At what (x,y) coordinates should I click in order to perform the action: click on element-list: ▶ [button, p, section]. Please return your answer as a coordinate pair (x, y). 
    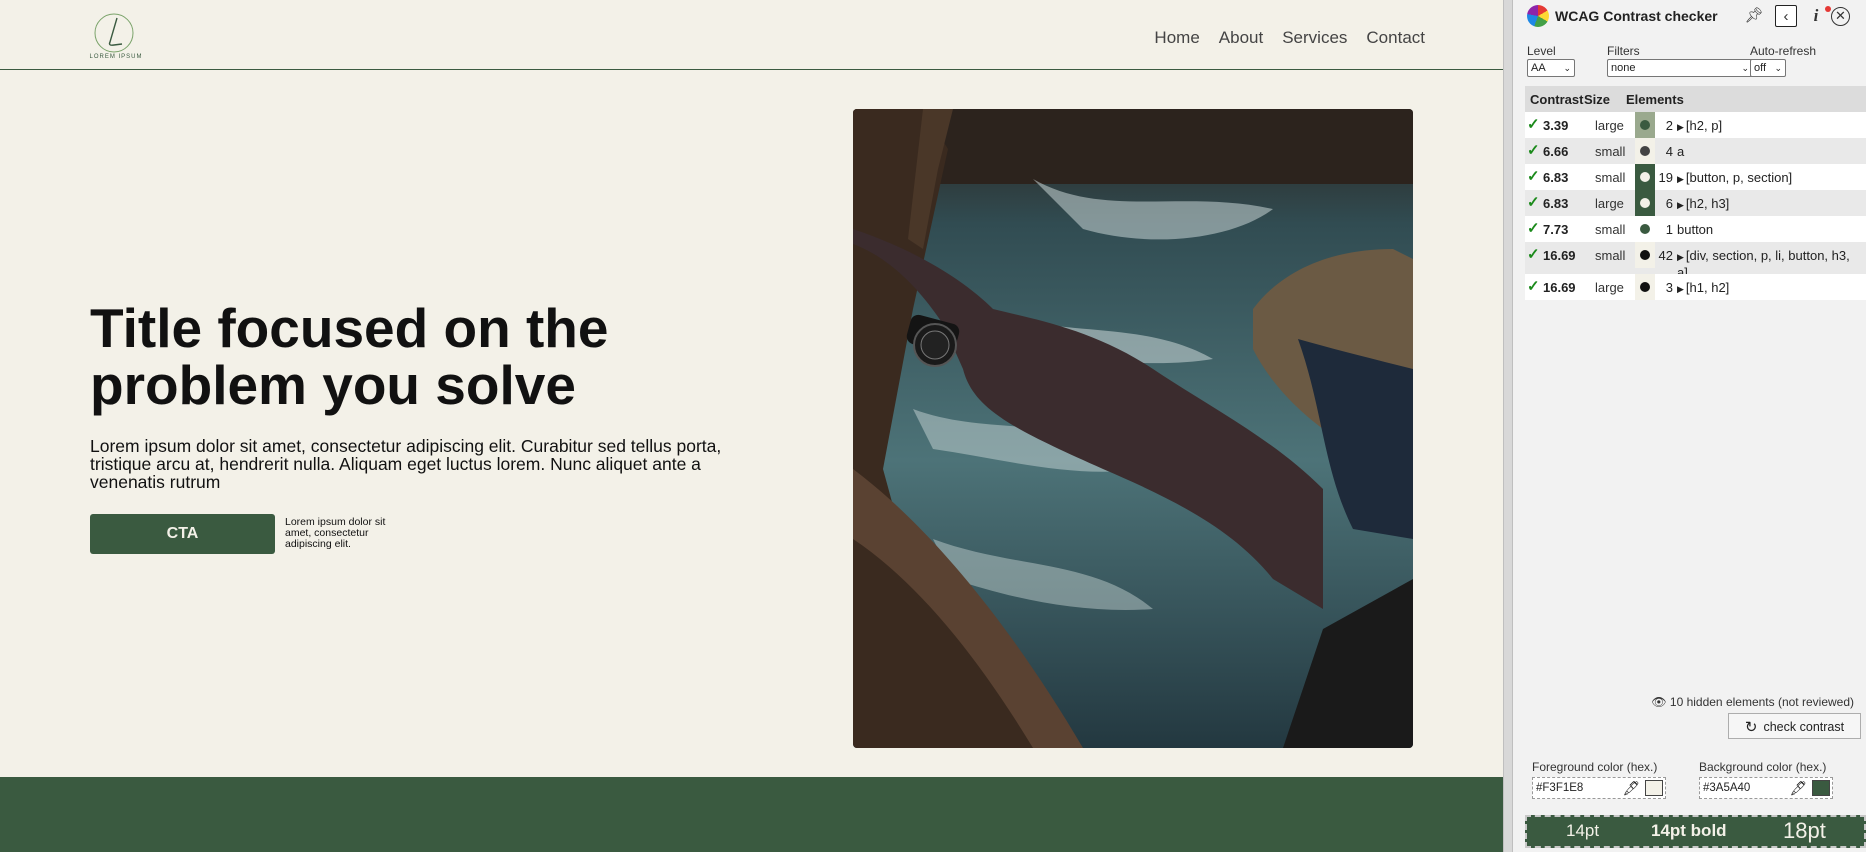
    Looking at the image, I should click on (1770, 178).